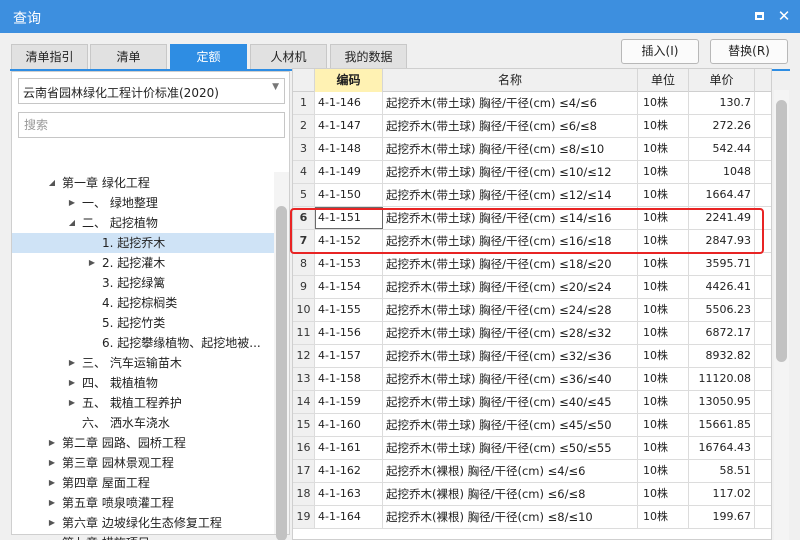 The width and height of the screenshot is (800, 540). What do you see at coordinates (510, 126) in the screenshot?
I see `cell-name: 起挖乔木(带土球) 胸径/干径(cm) ≤6/≤8` at bounding box center [510, 126].